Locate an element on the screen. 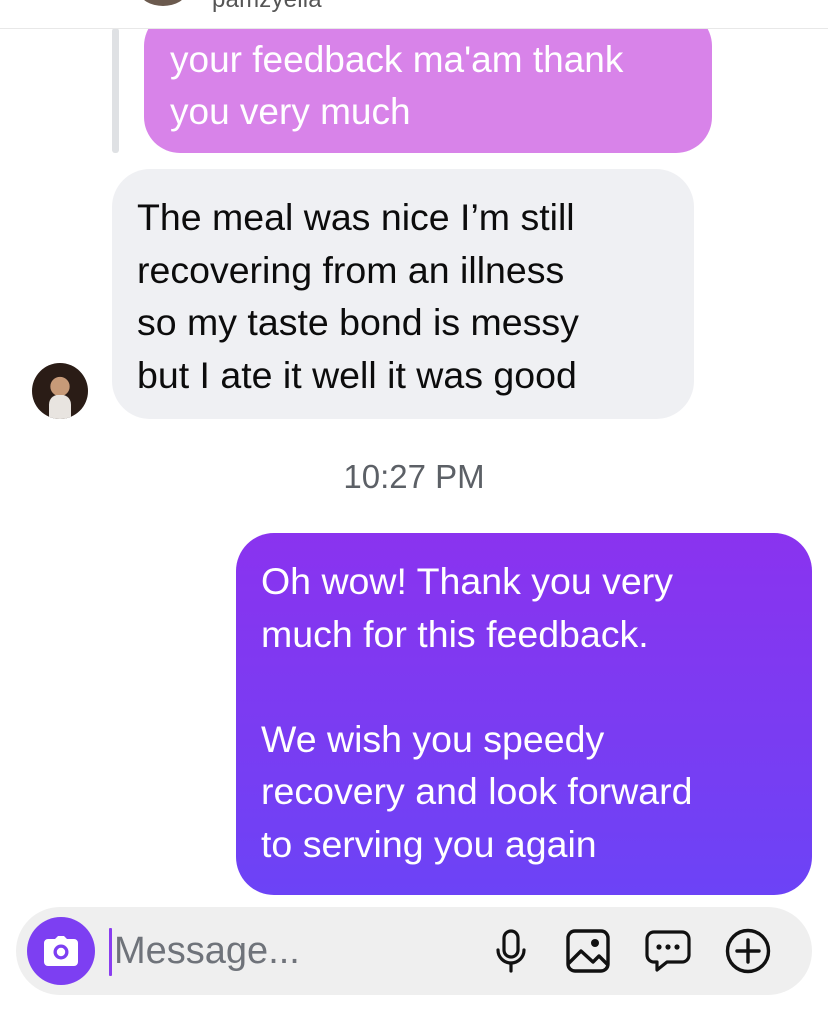  add-button is located at coordinates (748, 951).